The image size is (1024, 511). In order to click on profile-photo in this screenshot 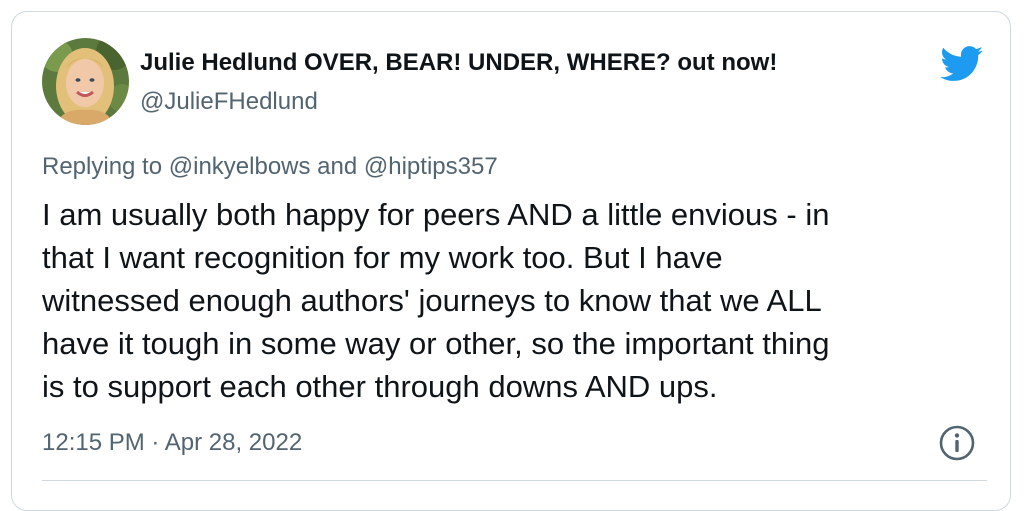, I will do `click(85, 81)`.